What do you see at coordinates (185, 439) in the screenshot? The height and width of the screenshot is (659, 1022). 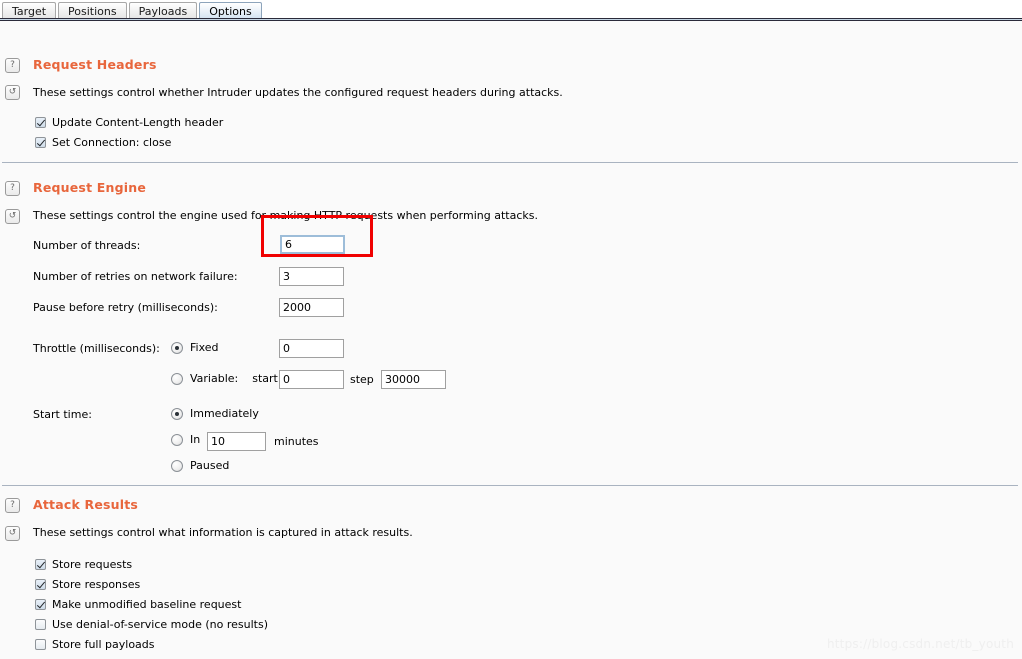 I see `radio-row-start-in-minutes: In` at bounding box center [185, 439].